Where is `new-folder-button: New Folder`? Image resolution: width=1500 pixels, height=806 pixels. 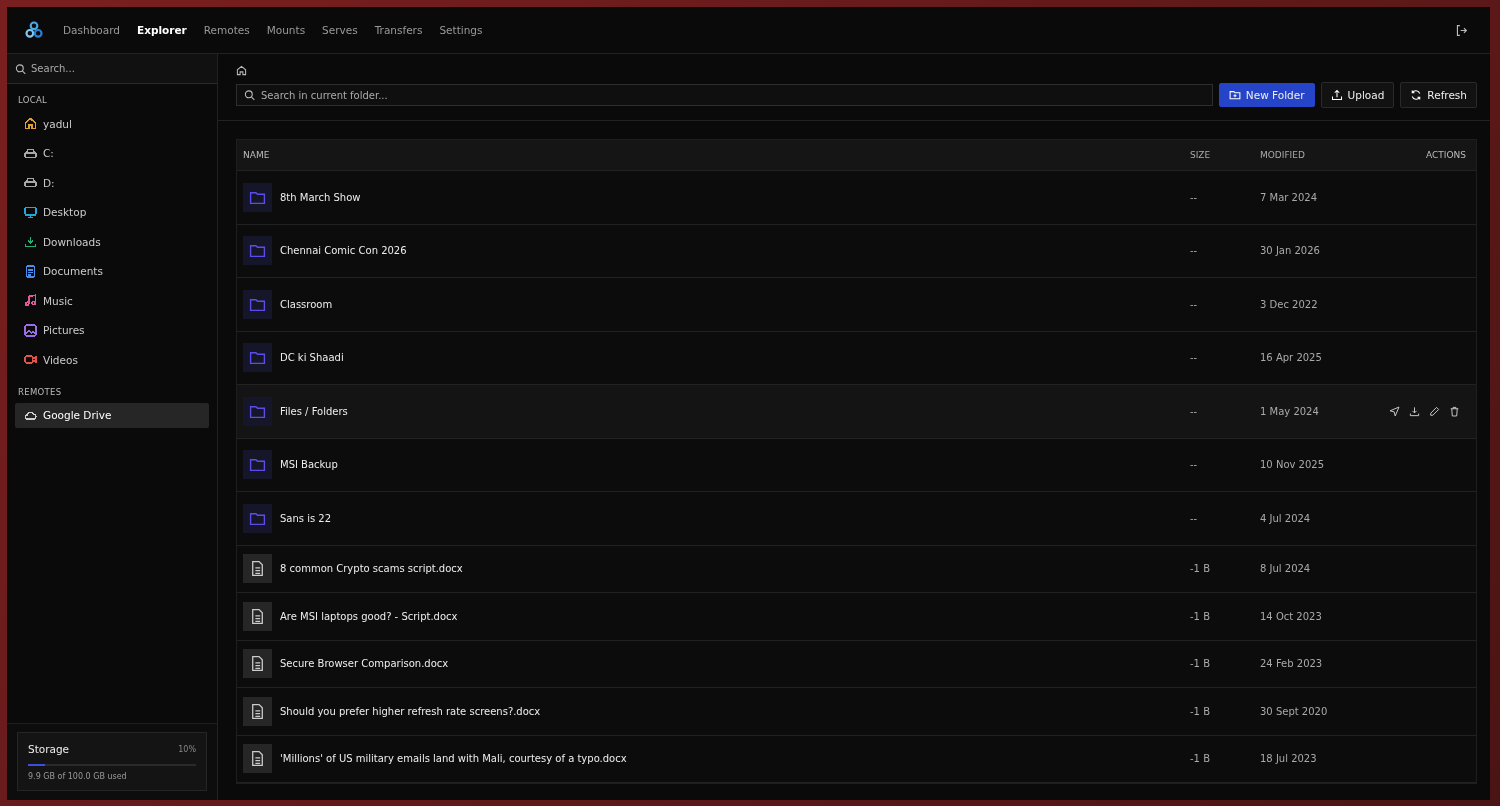 new-folder-button: New Folder is located at coordinates (1266, 95).